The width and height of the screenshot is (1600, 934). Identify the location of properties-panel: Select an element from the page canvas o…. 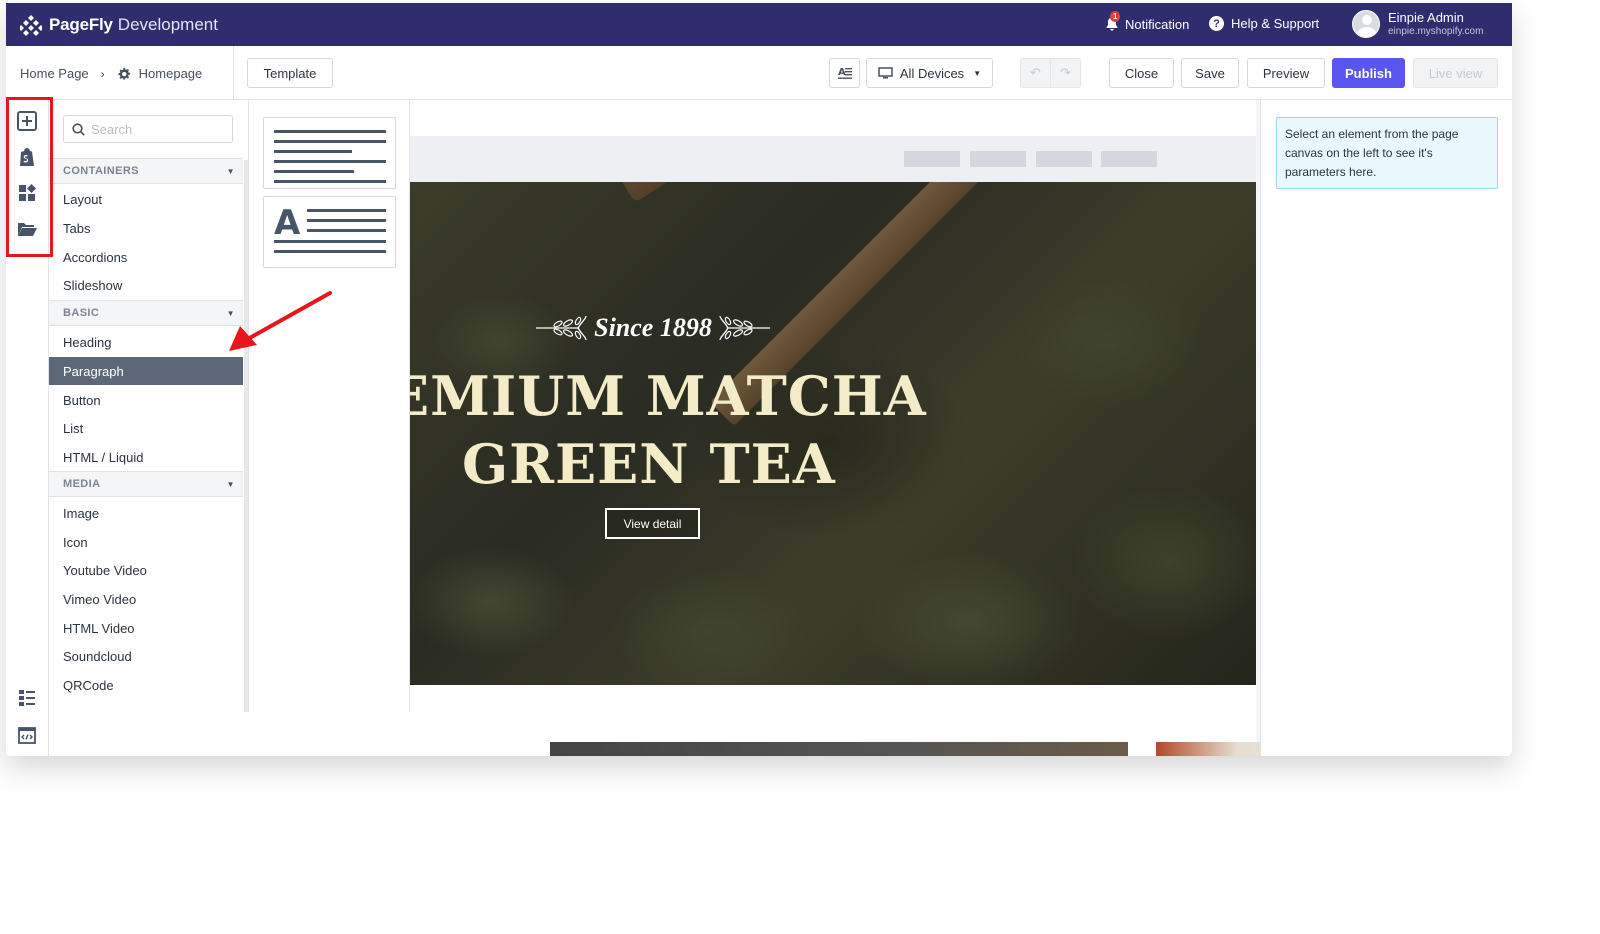
(1386, 428).